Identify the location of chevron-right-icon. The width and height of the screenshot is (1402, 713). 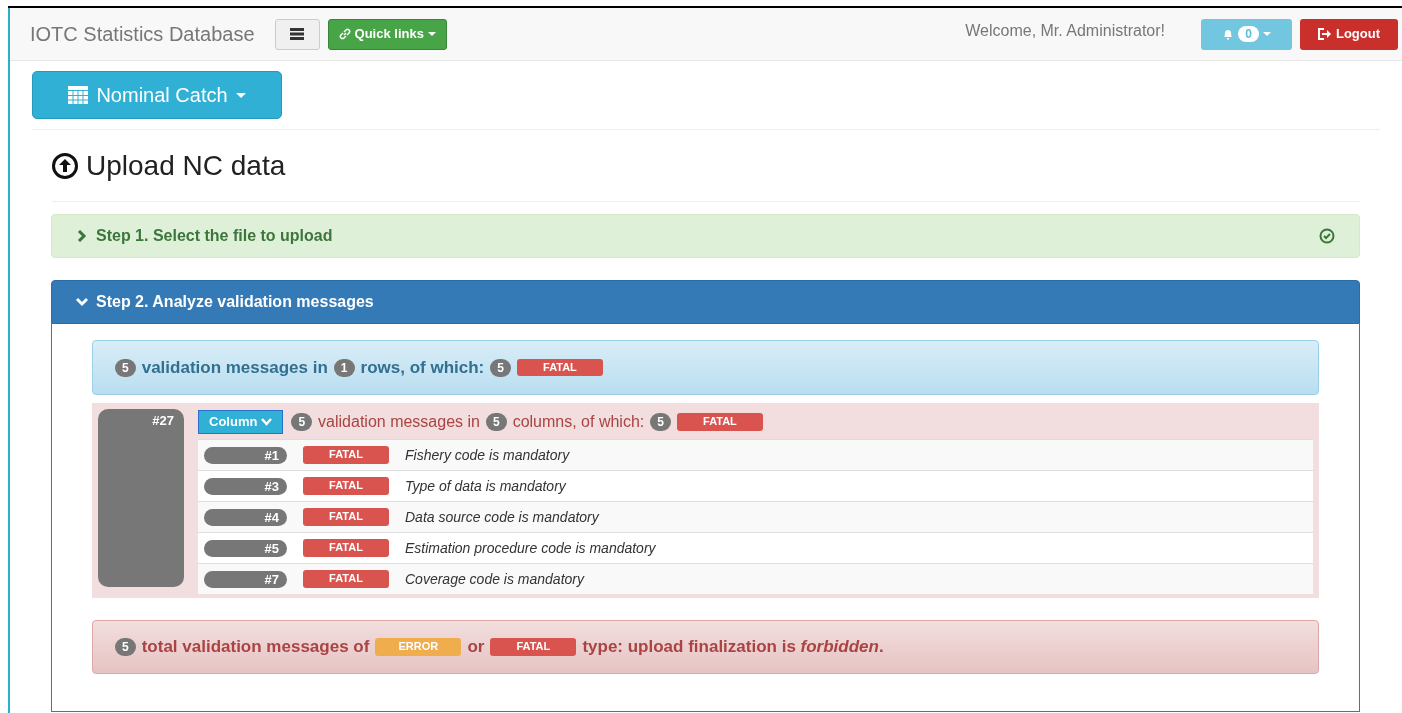
(82, 236).